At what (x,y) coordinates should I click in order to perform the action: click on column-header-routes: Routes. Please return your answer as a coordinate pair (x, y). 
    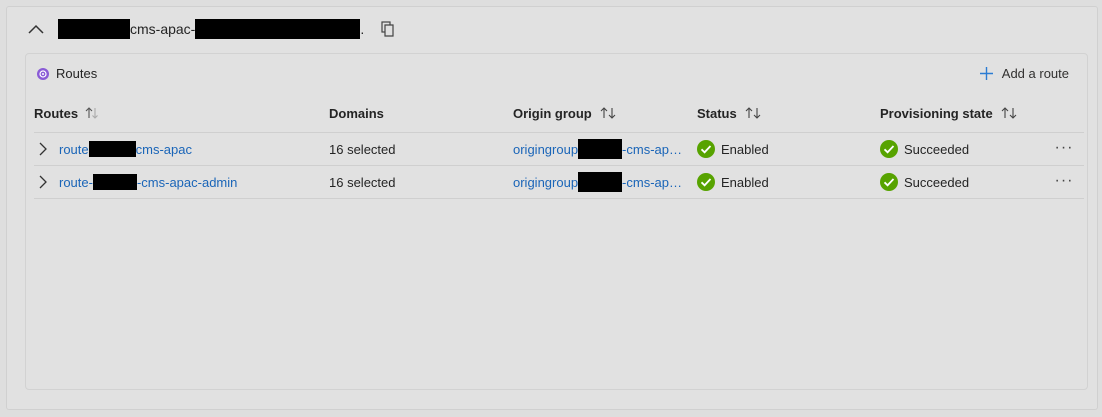
    Looking at the image, I should click on (66, 113).